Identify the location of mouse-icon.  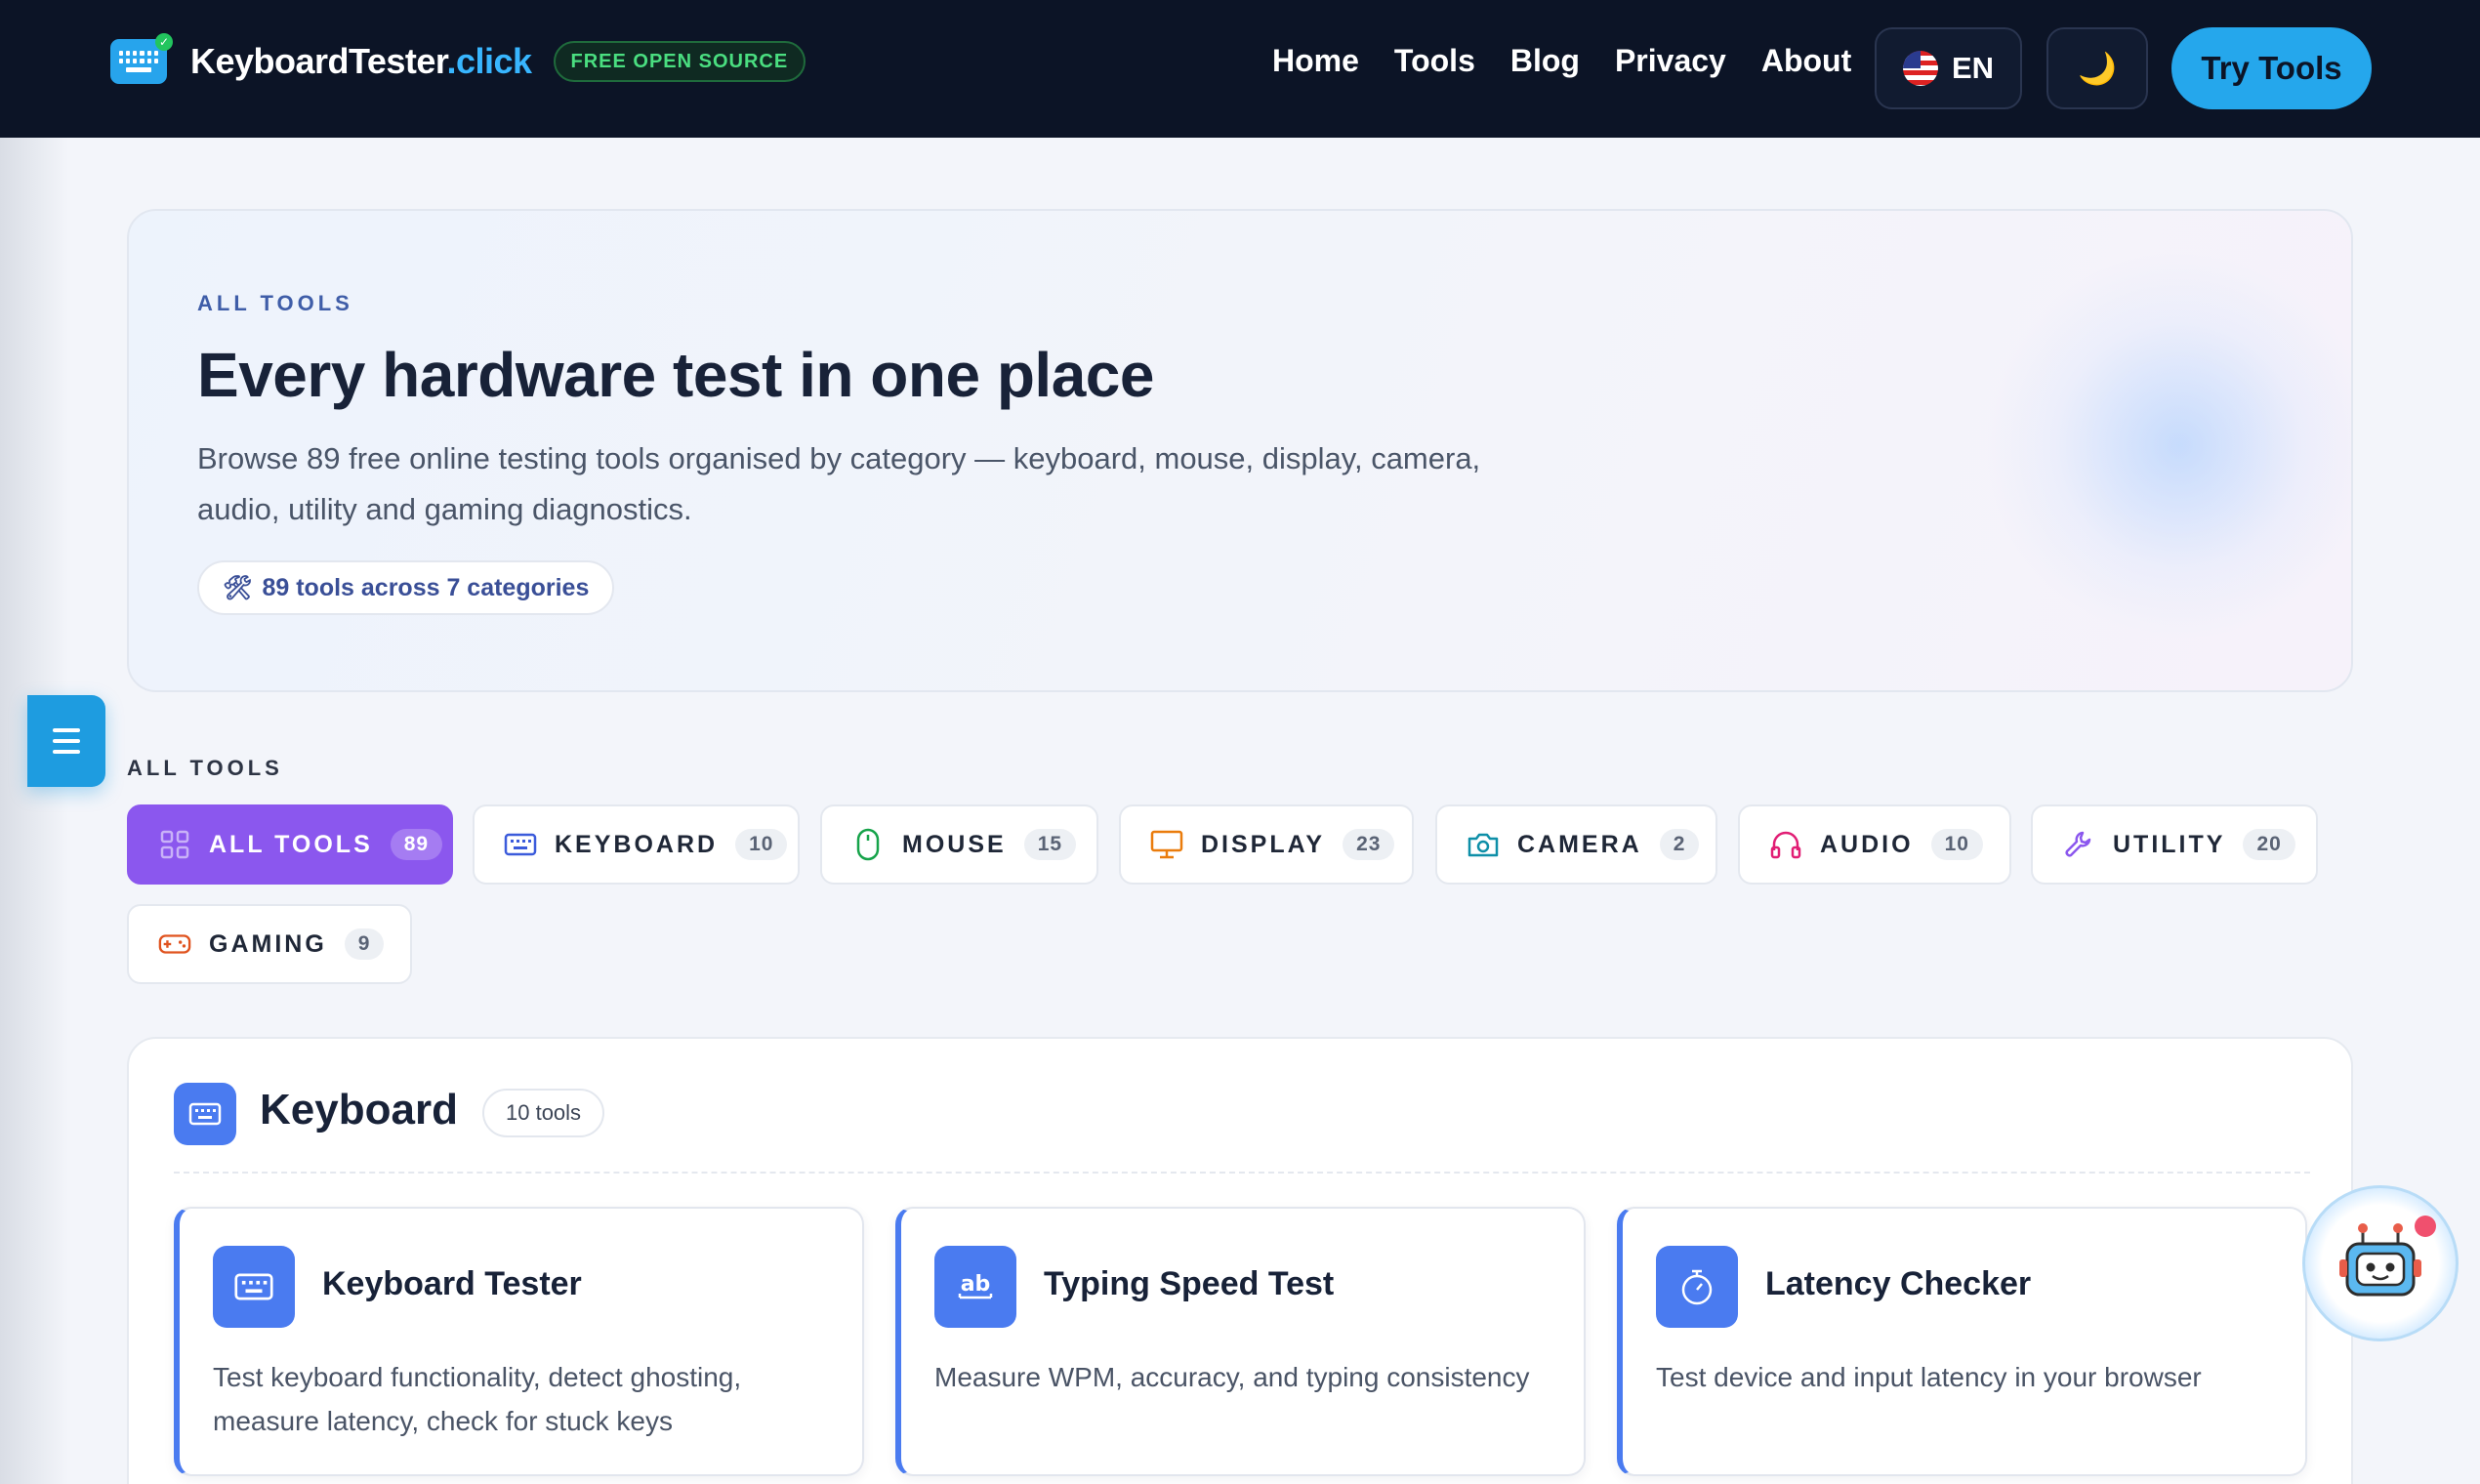
(868, 845).